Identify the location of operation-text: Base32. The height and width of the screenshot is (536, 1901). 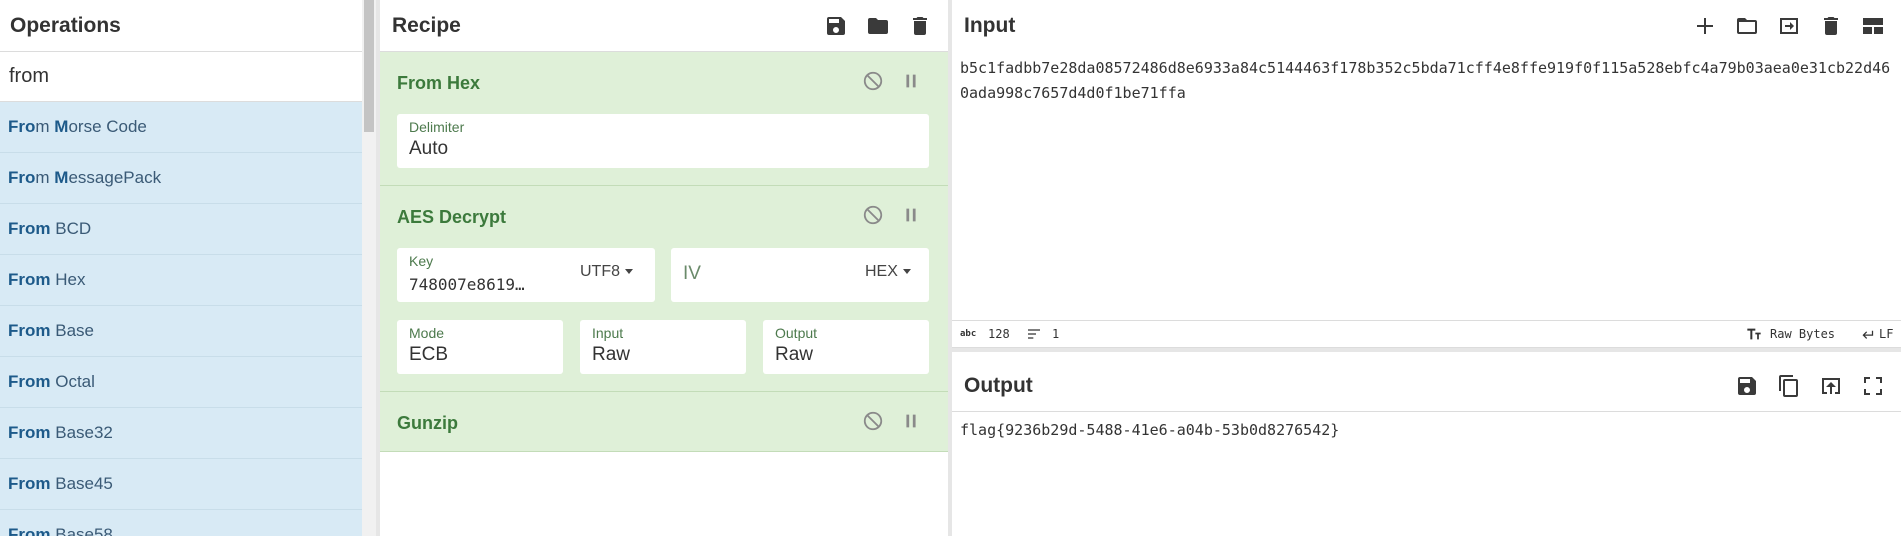
(84, 432).